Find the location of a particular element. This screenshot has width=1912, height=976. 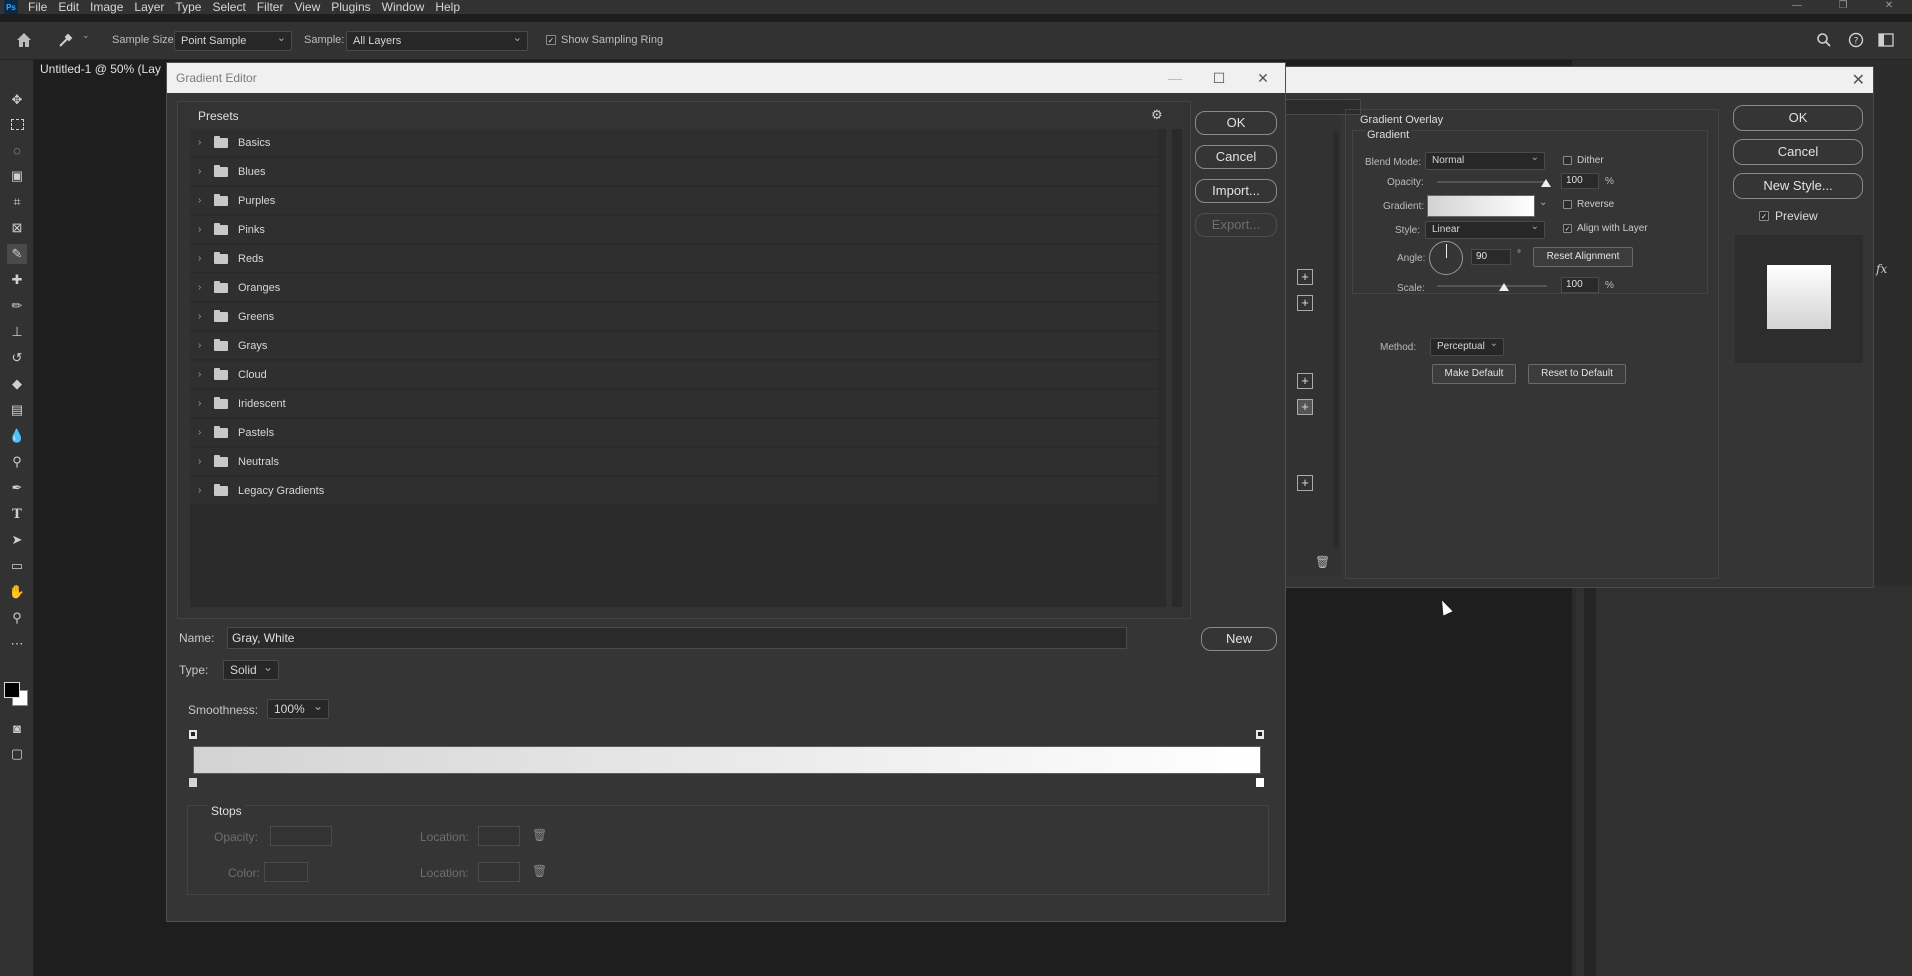

dodge-tool-icon: ⚲ is located at coordinates (17, 462).